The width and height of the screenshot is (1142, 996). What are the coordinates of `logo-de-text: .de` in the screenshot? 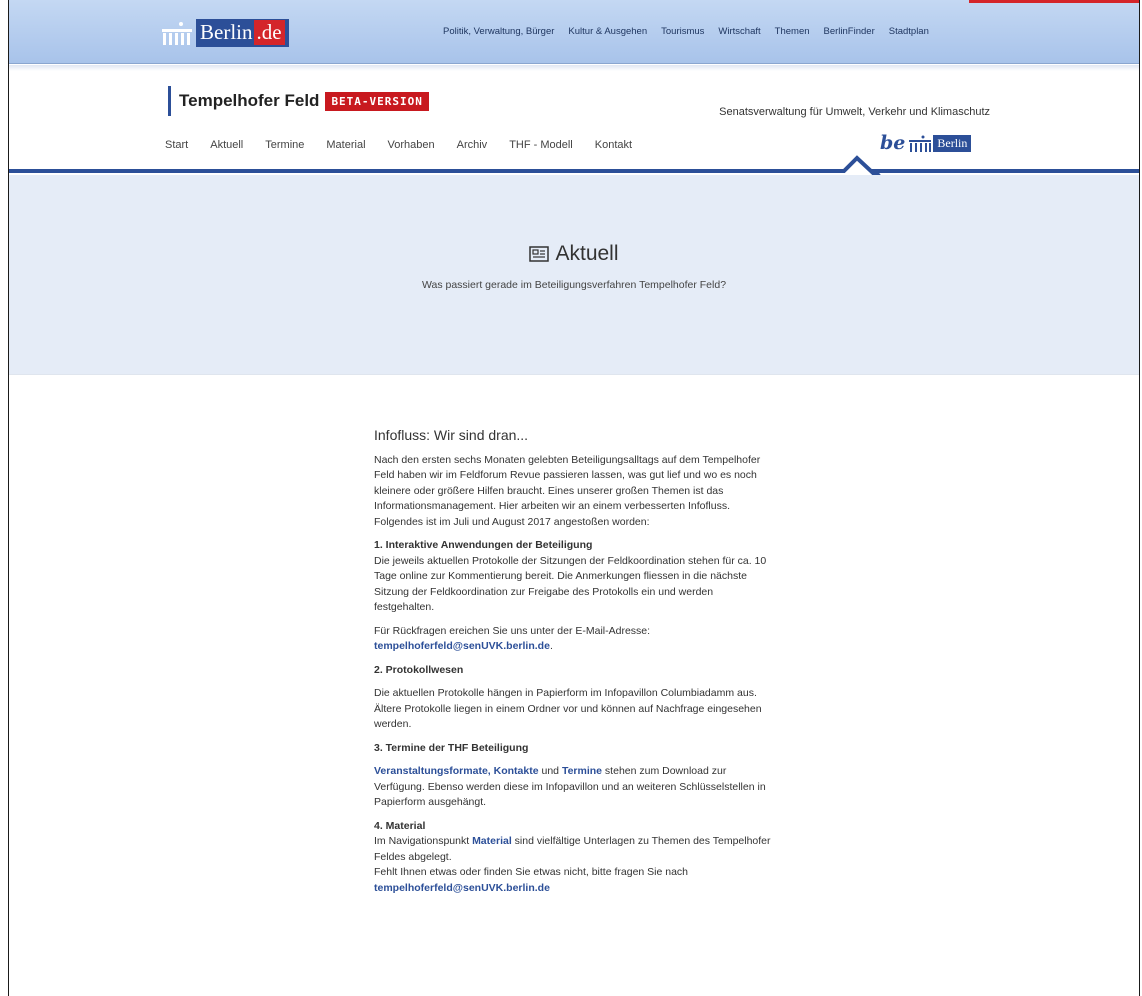 It's located at (269, 32).